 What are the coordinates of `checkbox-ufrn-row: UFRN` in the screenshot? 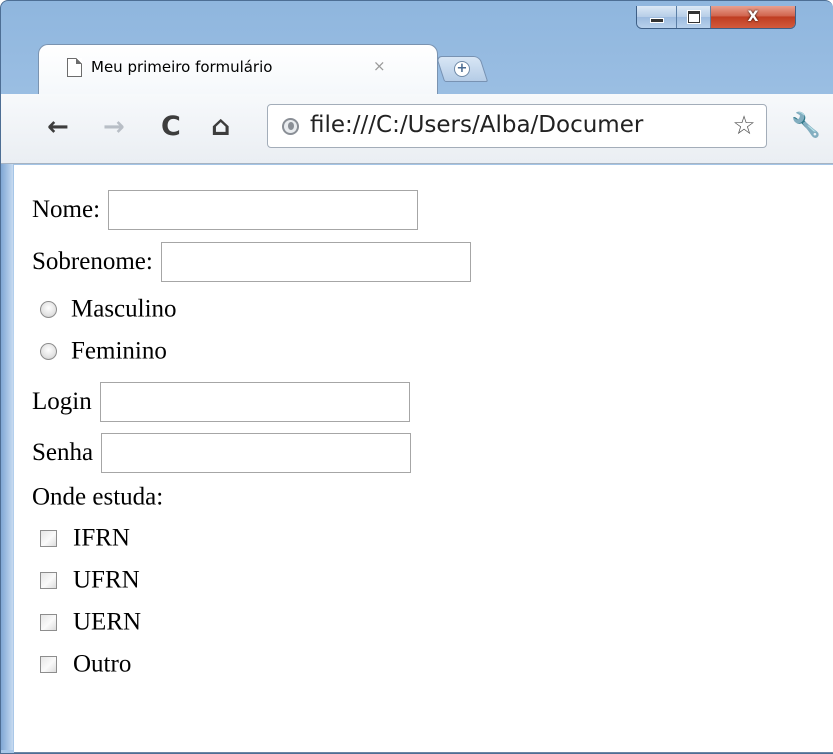 It's located at (86, 579).